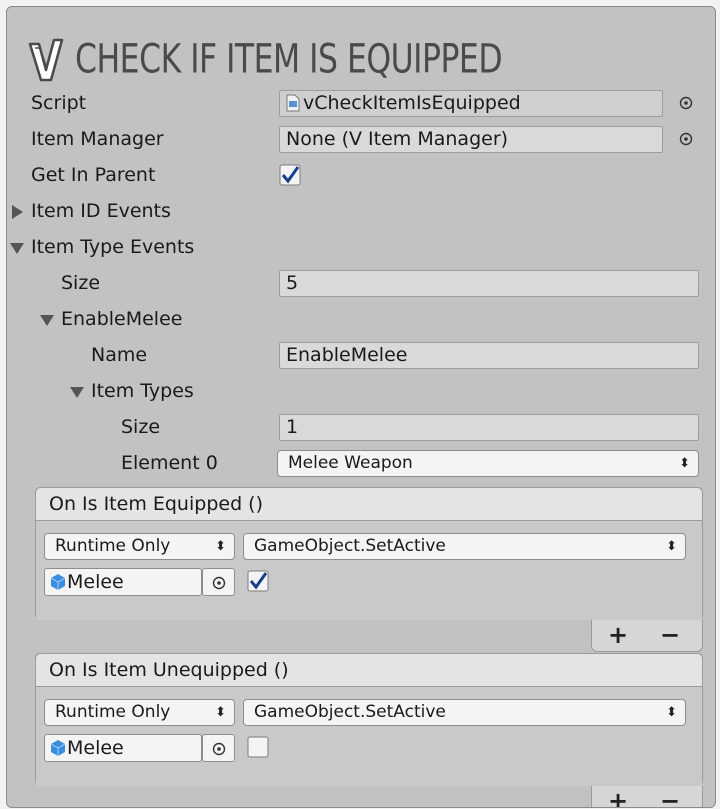 This screenshot has height=809, width=720. What do you see at coordinates (489, 427) in the screenshot?
I see `types-size-field: 1` at bounding box center [489, 427].